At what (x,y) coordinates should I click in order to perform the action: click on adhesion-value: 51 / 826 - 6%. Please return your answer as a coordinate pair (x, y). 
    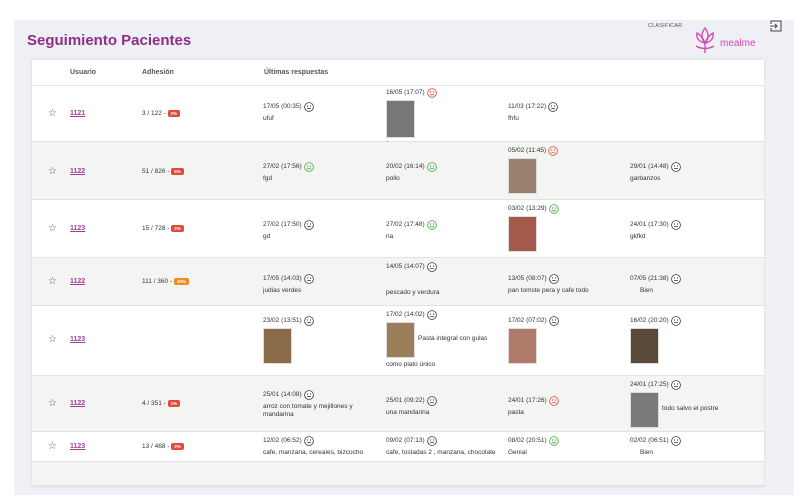
    Looking at the image, I should click on (163, 171).